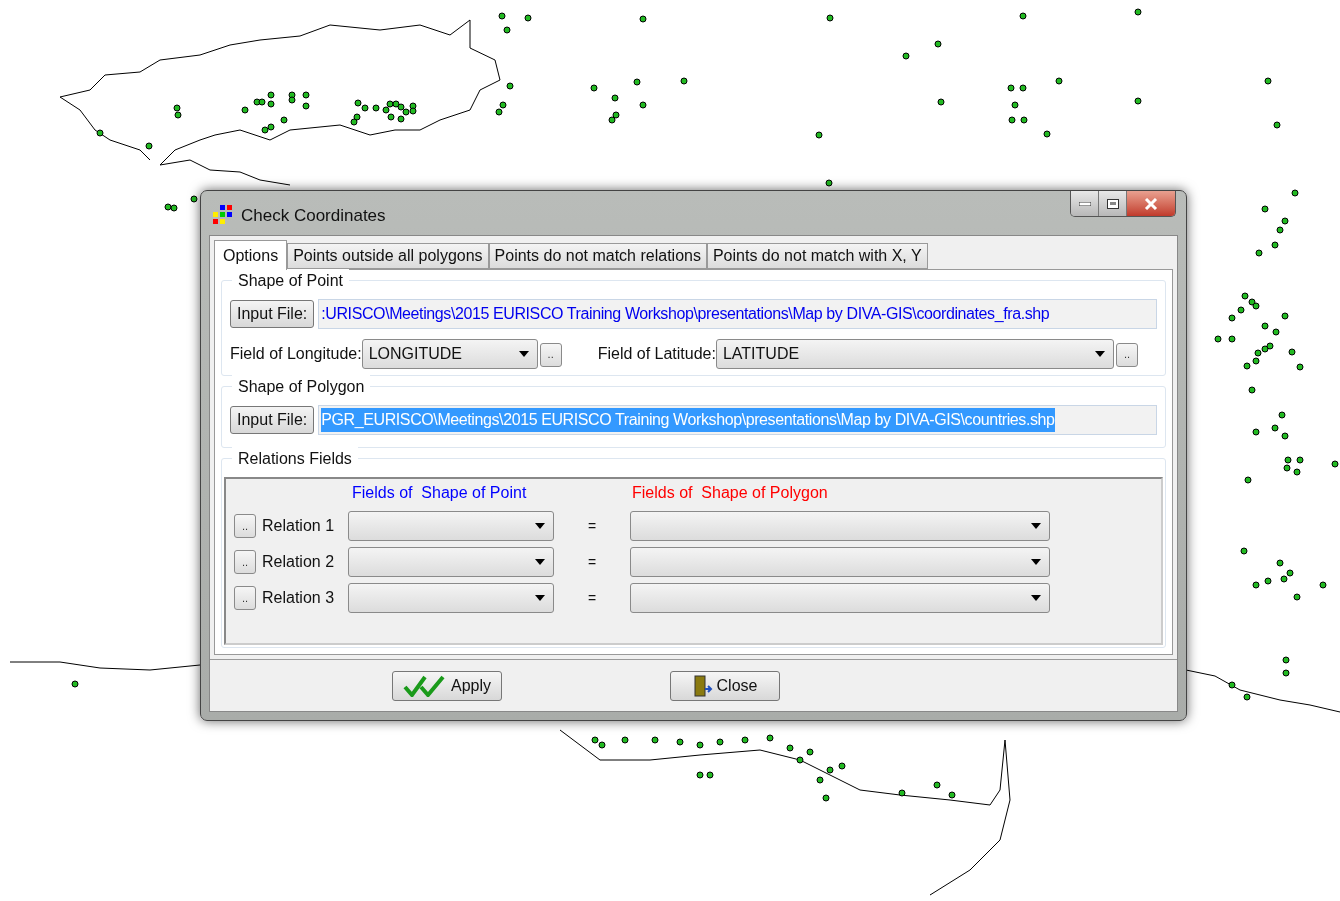  Describe the element at coordinates (299, 598) in the screenshot. I see `relation-label: Relation 3` at that location.